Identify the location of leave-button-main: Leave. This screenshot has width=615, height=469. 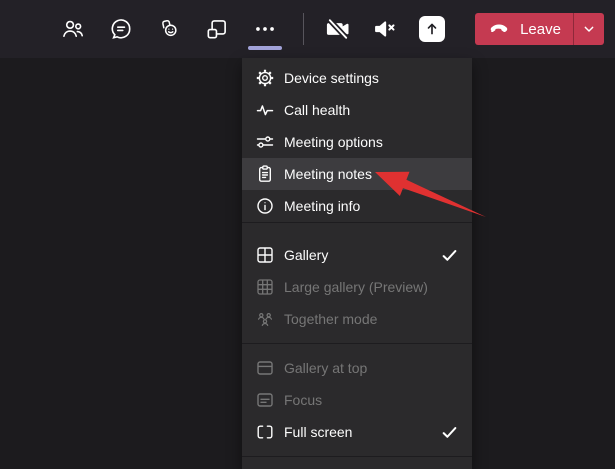
(524, 29).